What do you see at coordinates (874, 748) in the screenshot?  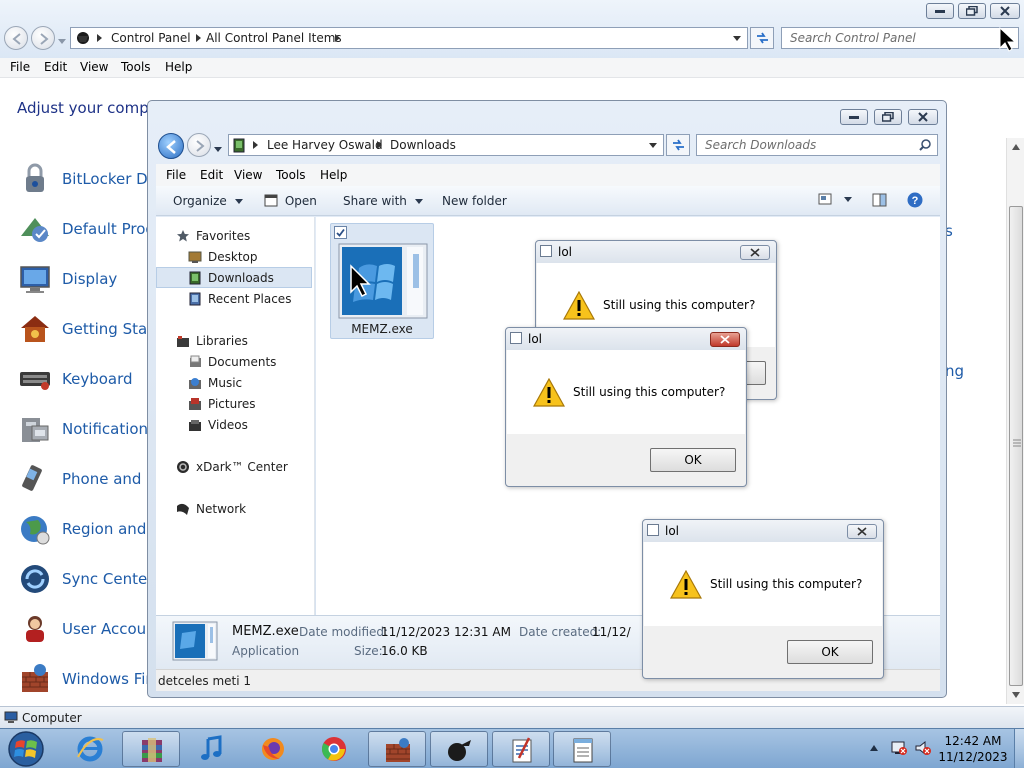 I see `show-hidden-icons-icon` at bounding box center [874, 748].